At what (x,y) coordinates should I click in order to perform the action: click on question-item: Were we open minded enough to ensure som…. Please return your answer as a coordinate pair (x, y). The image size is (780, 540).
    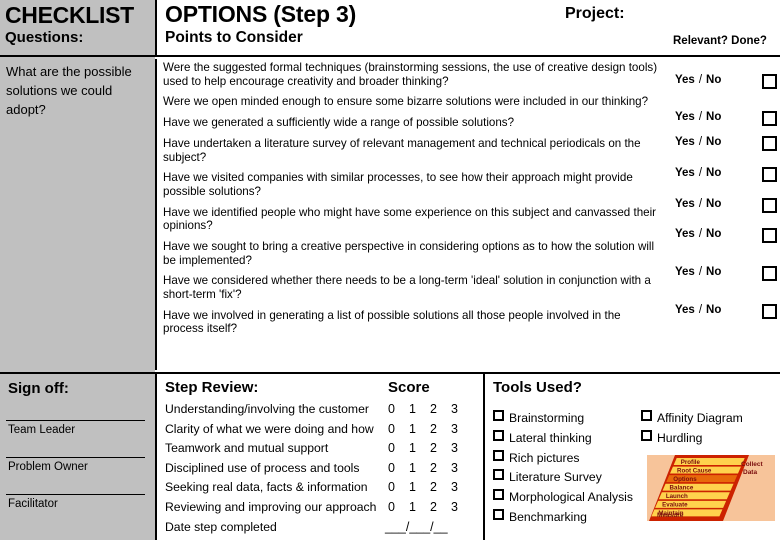
    Looking at the image, I should click on (406, 102).